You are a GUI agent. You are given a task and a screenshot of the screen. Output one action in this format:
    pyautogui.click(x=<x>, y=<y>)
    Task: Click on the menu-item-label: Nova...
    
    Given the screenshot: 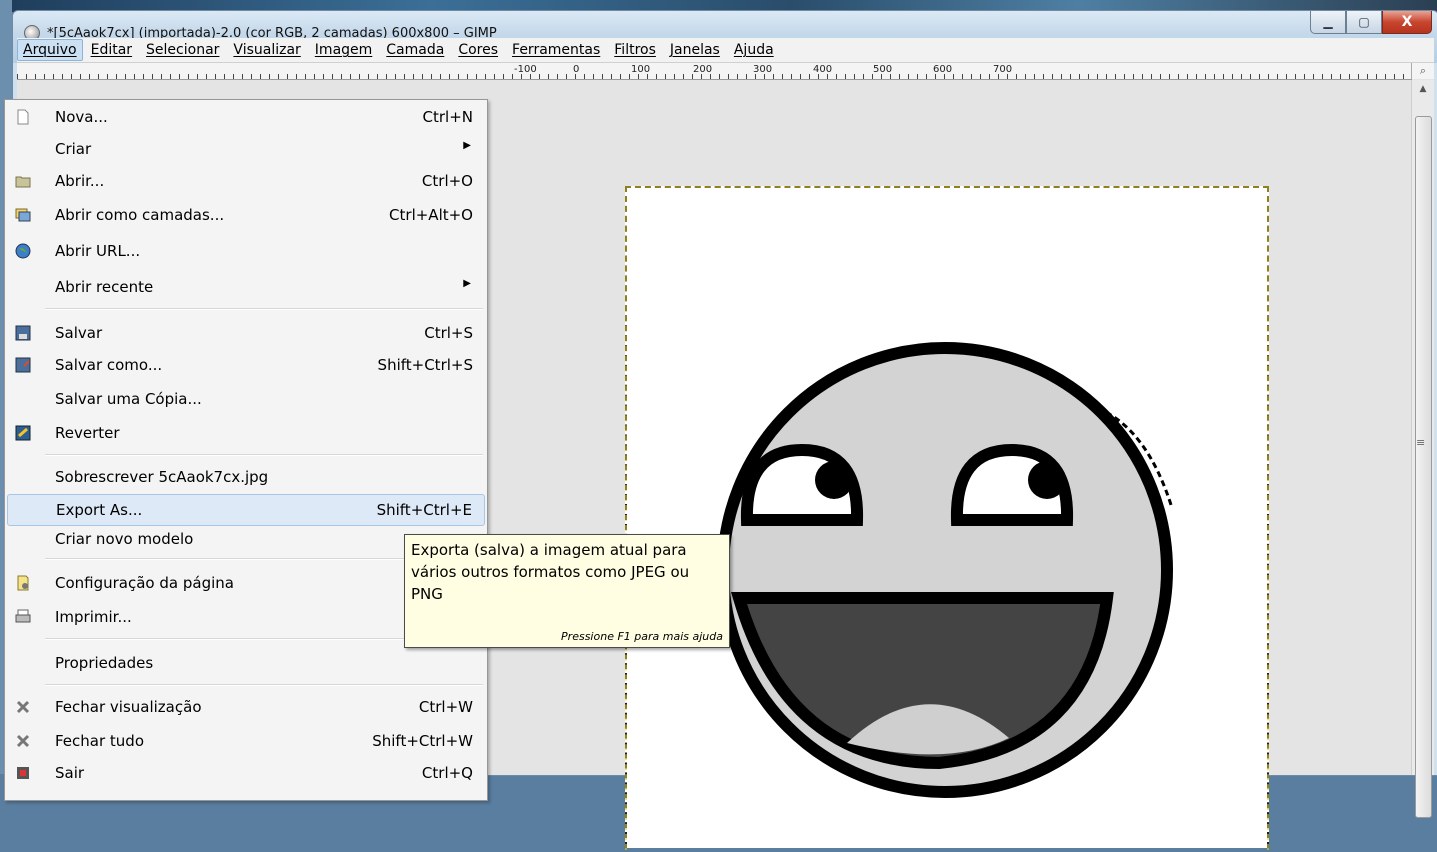 What is the action you would take?
    pyautogui.click(x=81, y=117)
    